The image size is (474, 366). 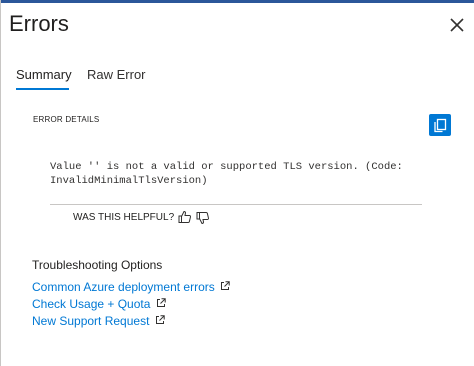 I want to click on dialog-title: Errors, so click(x=39, y=23).